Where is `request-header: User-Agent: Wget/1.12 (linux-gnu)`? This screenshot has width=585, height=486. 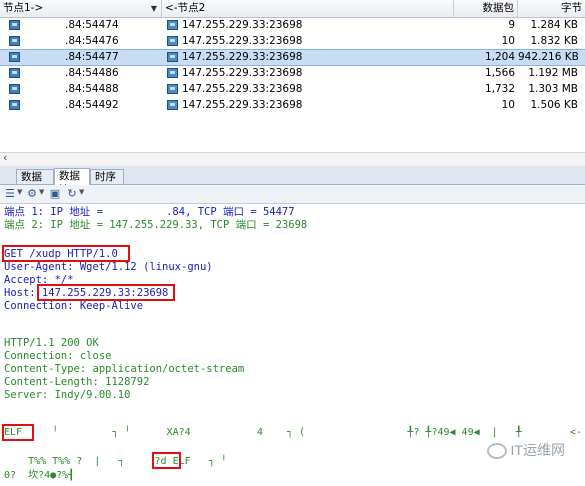
request-header: User-Agent: Wget/1.12 (linux-gnu) is located at coordinates (108, 267).